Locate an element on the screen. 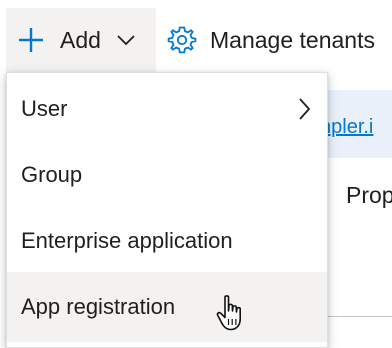 The height and width of the screenshot is (348, 392). domain-link: npler.i is located at coordinates (346, 127).